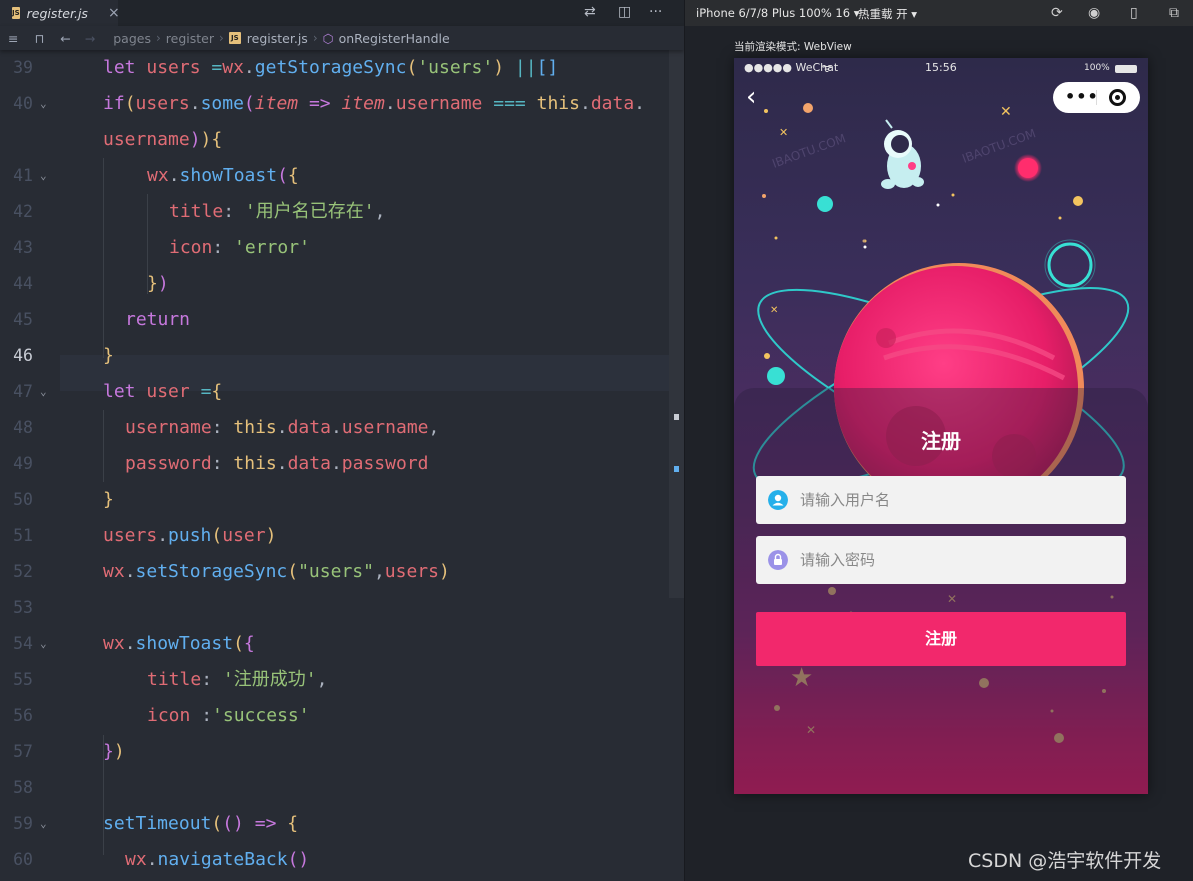 Image resolution: width=1193 pixels, height=881 pixels. What do you see at coordinates (190, 535) in the screenshot?
I see `code-text: users.push(user)` at bounding box center [190, 535].